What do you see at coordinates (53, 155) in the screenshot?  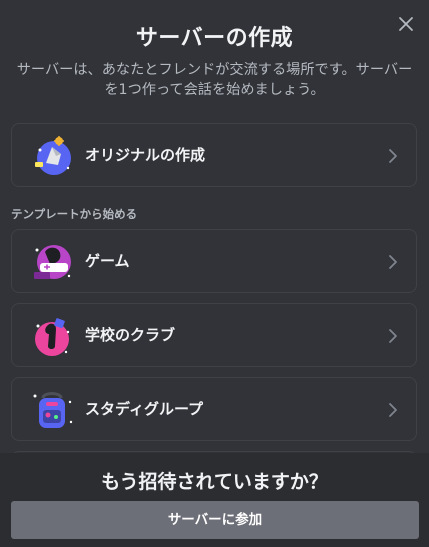 I see `create-own-server-icon` at bounding box center [53, 155].